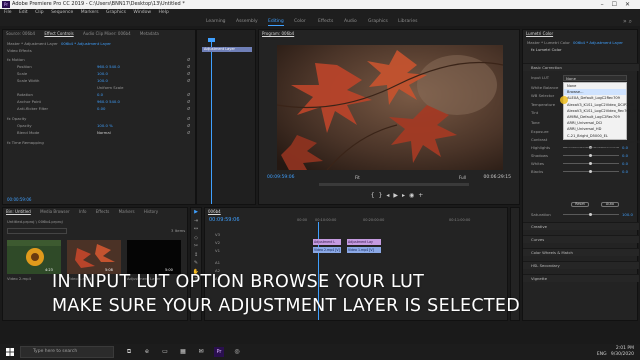 The width and height of the screenshot is (640, 360). What do you see at coordinates (25, 142) in the screenshot?
I see `ec-row-time-remap: fx Time Remapping` at bounding box center [25, 142].